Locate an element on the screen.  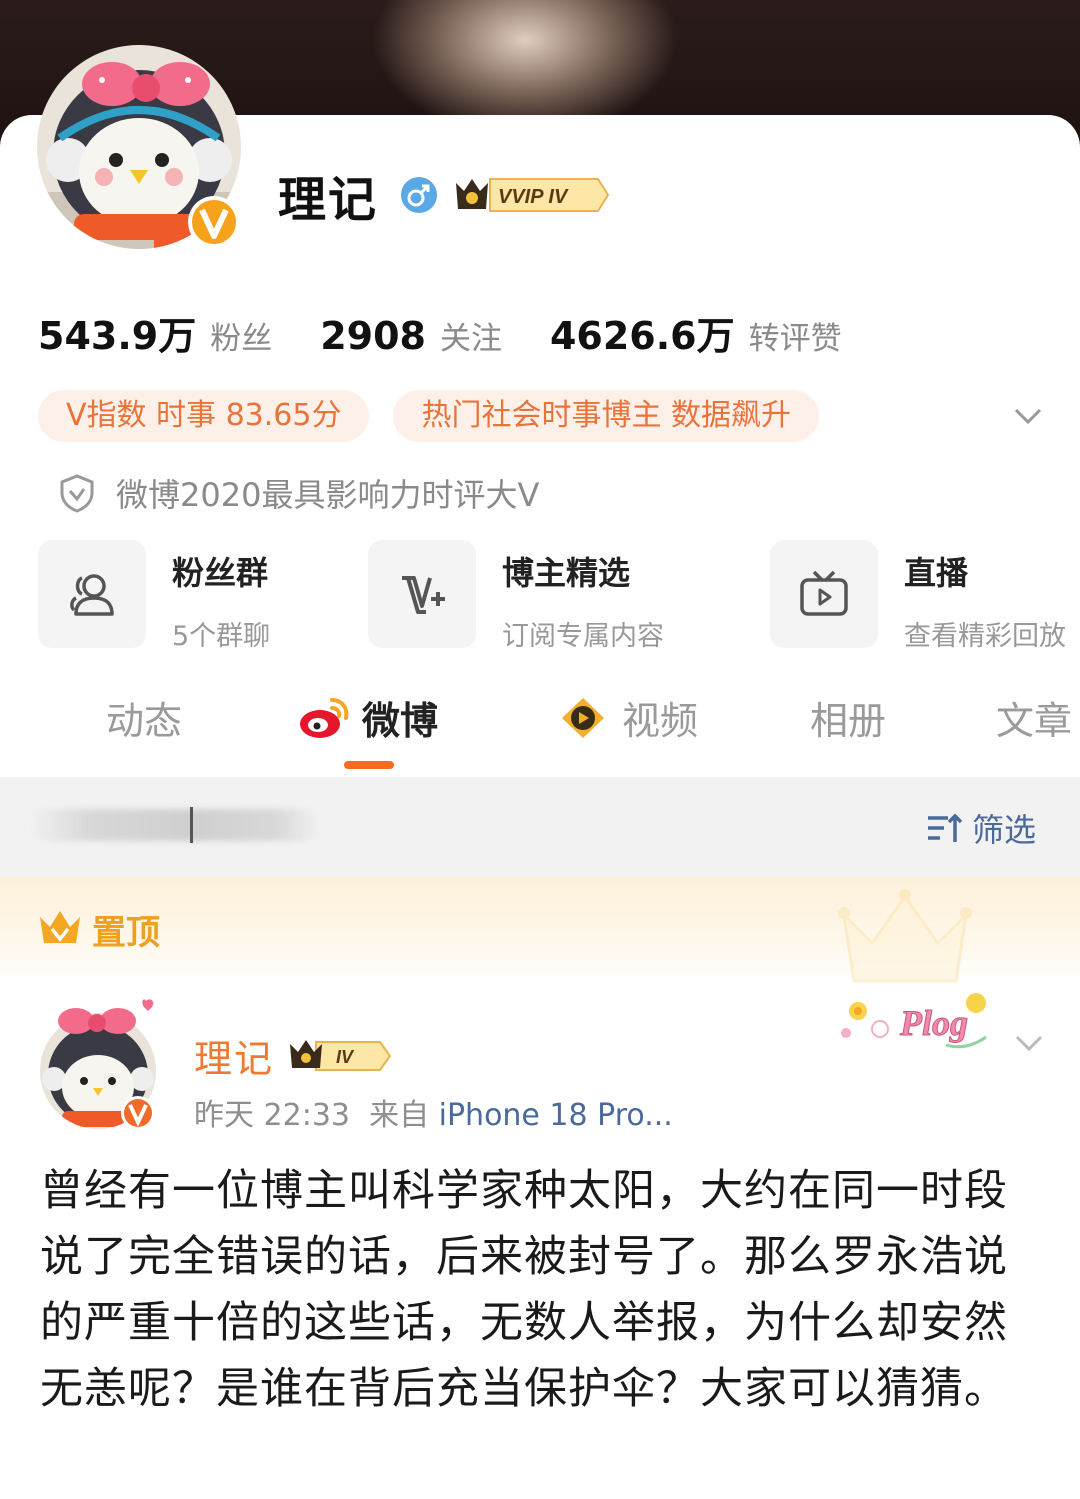
tab-activity: 动态 is located at coordinates (144, 717).